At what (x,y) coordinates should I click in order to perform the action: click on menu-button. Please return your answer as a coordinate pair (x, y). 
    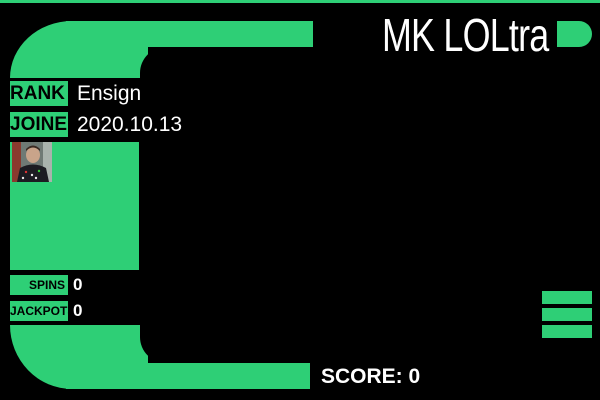
    Looking at the image, I should click on (567, 314).